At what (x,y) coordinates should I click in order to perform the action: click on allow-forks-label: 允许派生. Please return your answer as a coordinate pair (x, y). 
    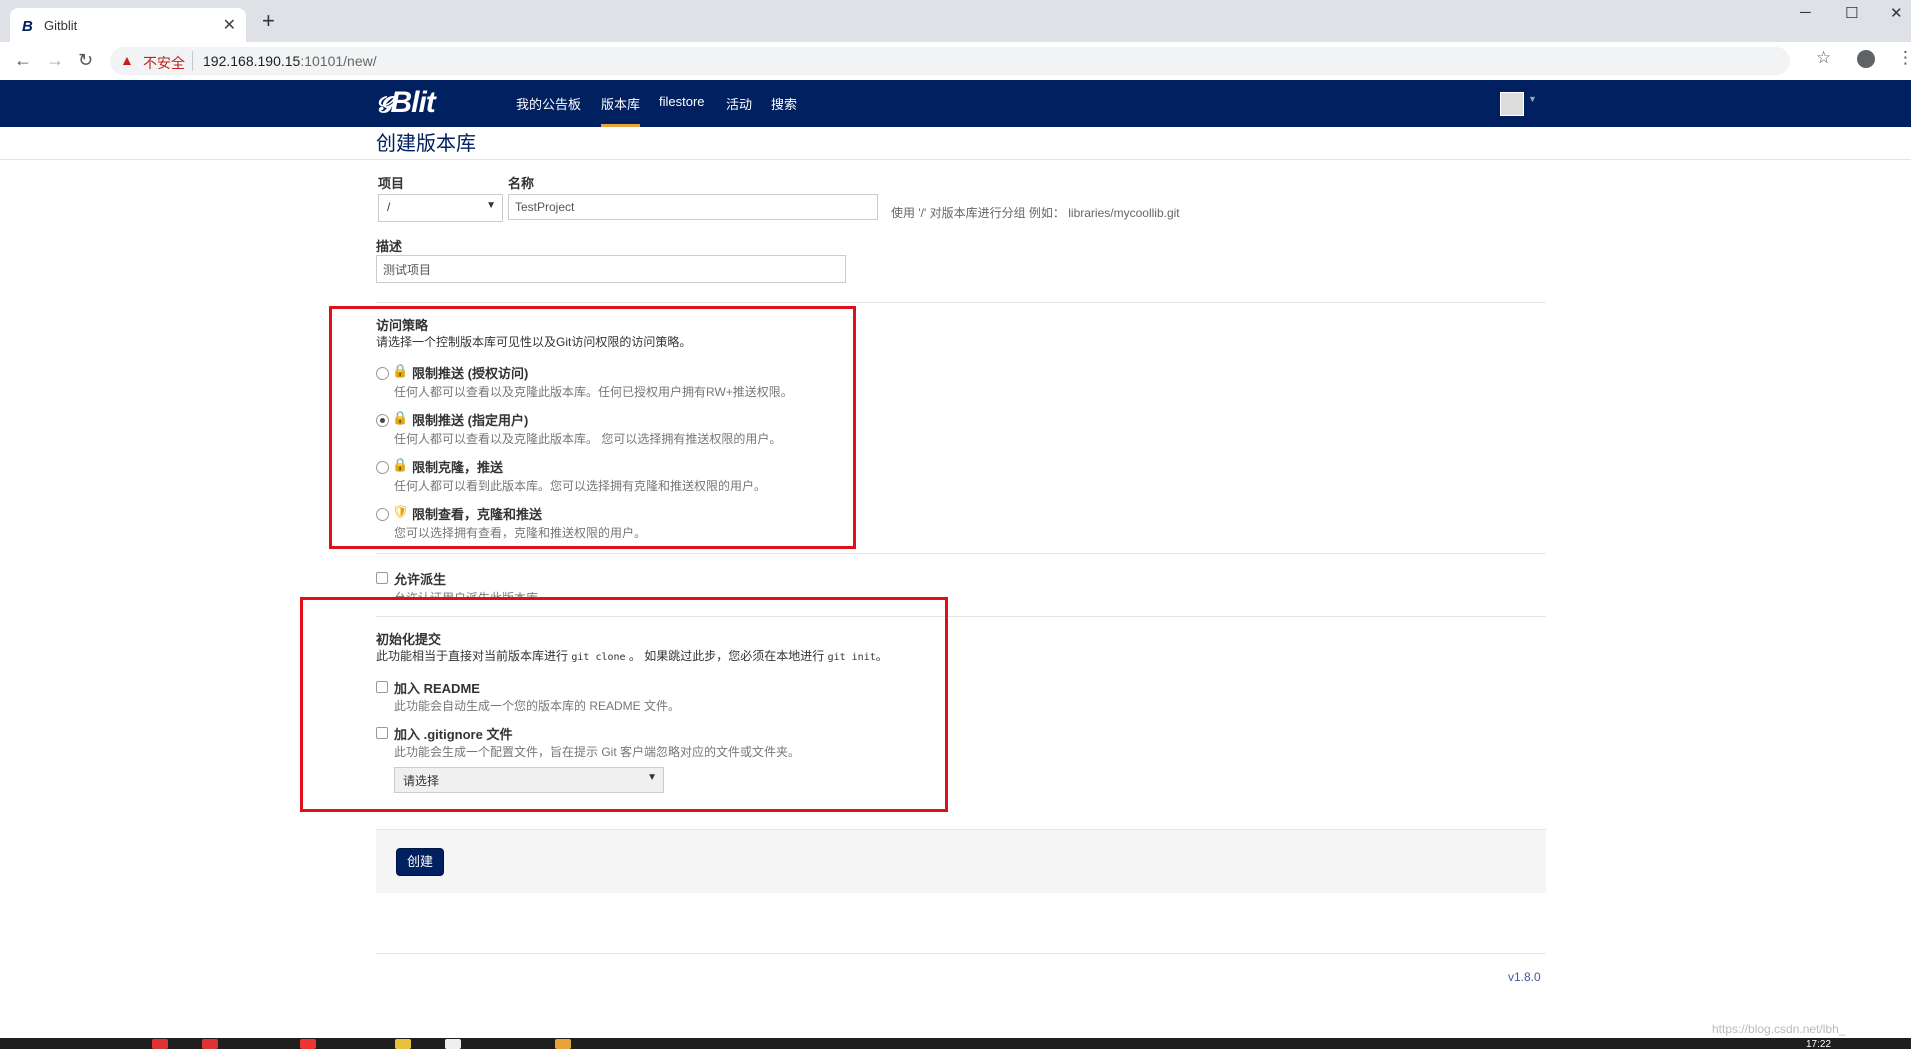
    Looking at the image, I should click on (420, 579).